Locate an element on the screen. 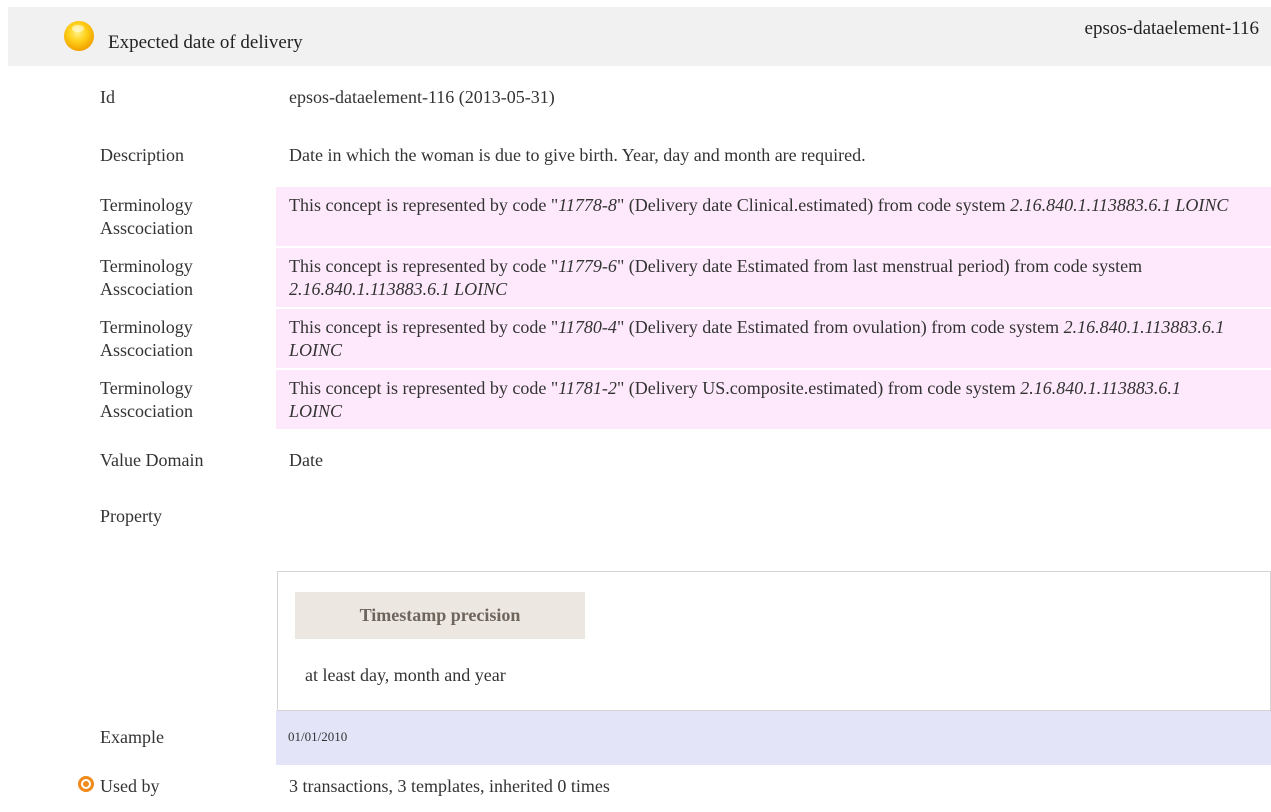 The image size is (1271, 812). property-label: Property is located at coordinates (131, 516).